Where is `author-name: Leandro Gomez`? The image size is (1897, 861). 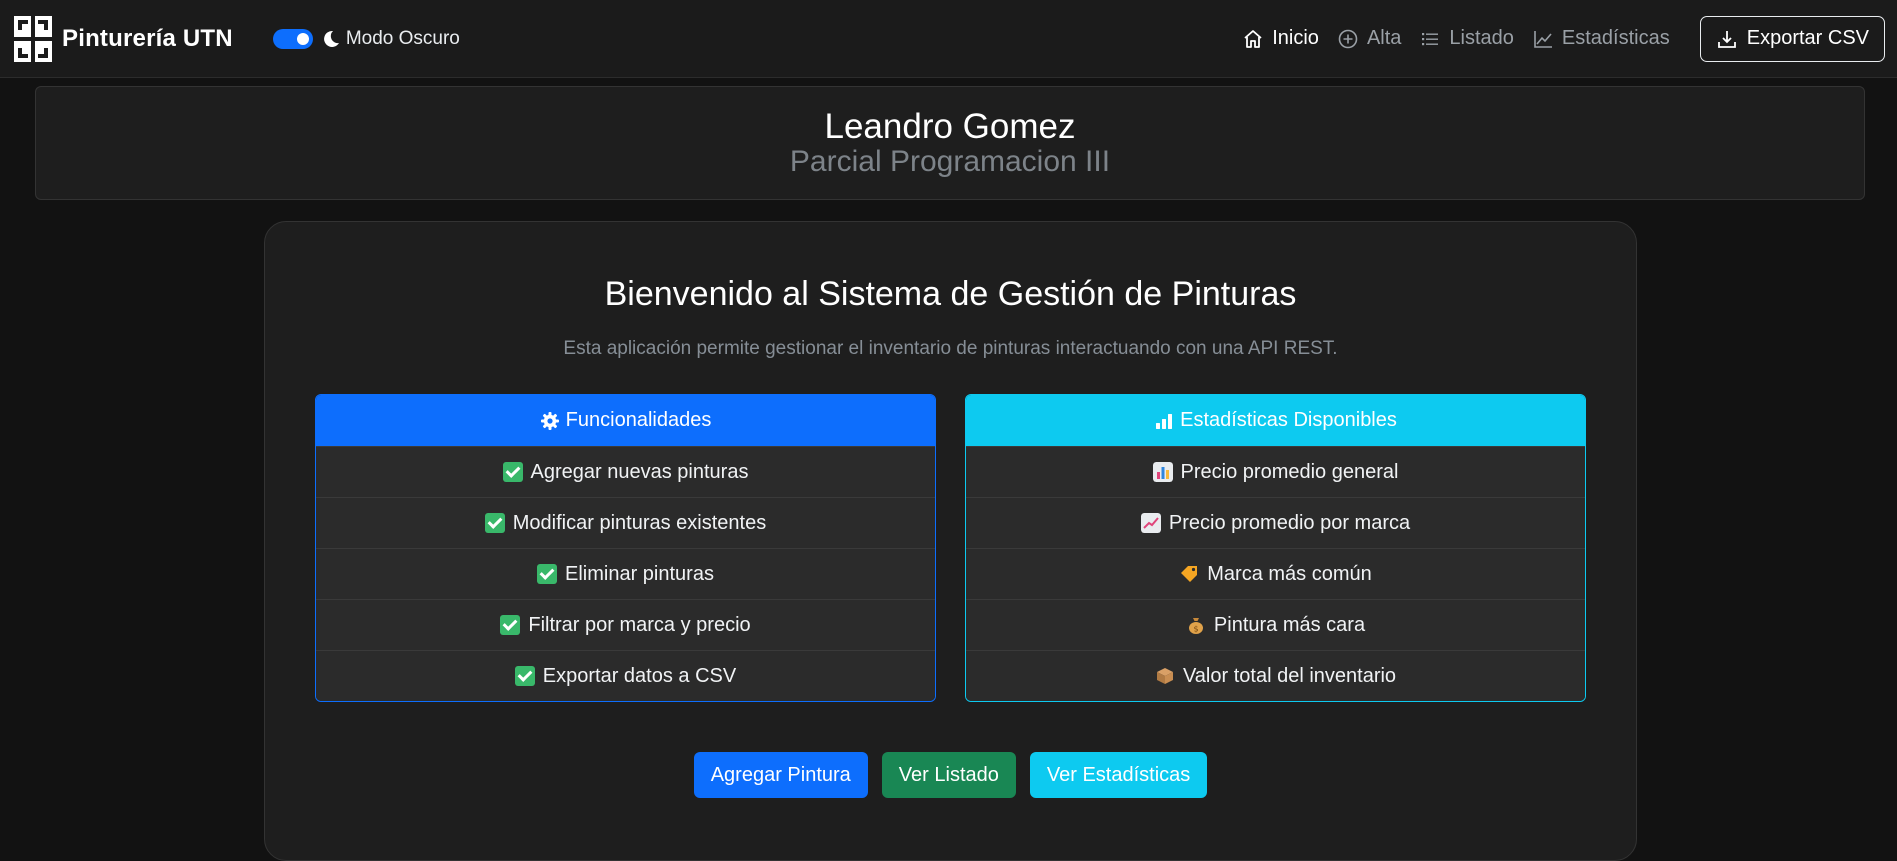 author-name: Leandro Gomez is located at coordinates (950, 126).